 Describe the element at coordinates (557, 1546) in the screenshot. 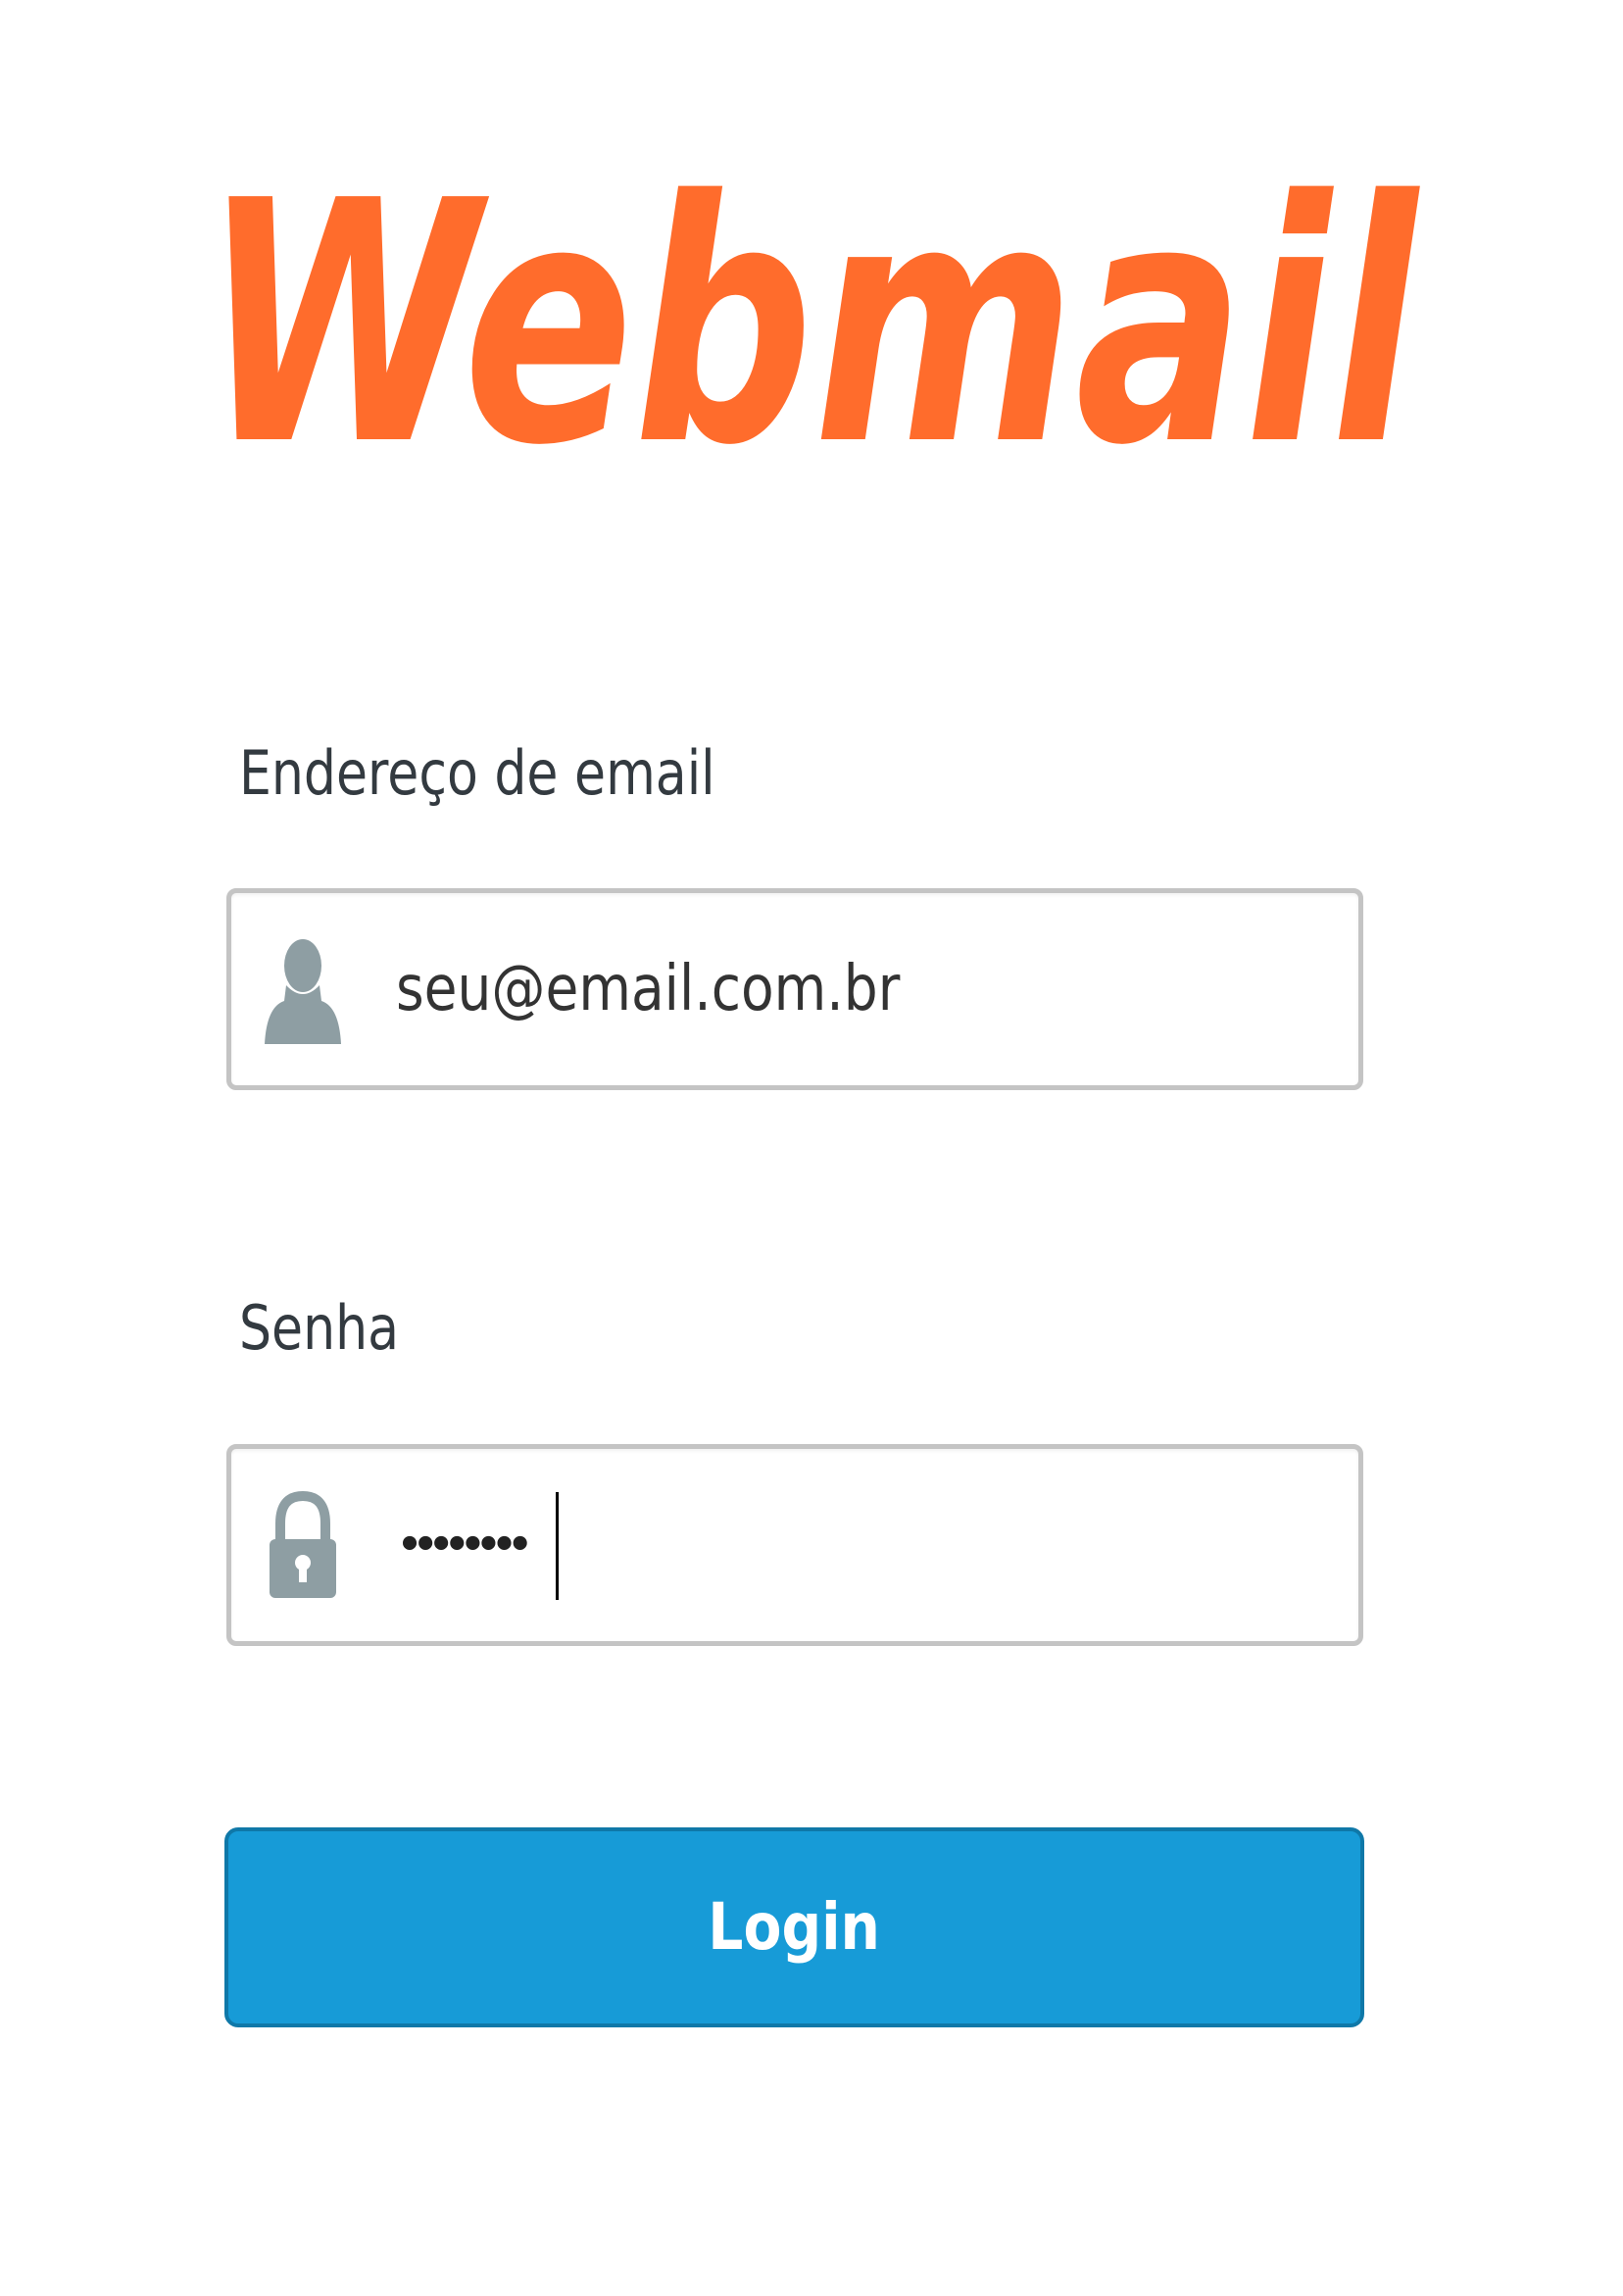

I see `text-caret` at that location.